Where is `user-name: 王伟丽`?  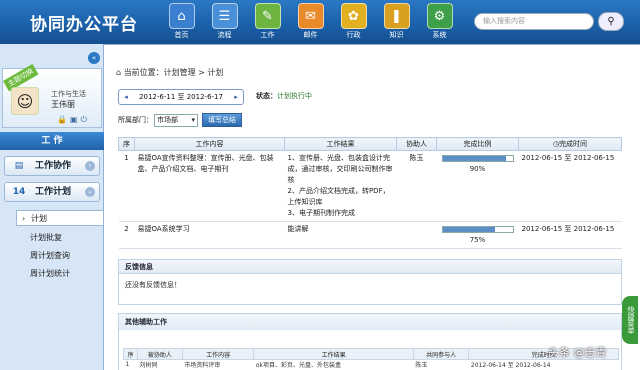
user-name: 王伟丽 is located at coordinates (63, 104).